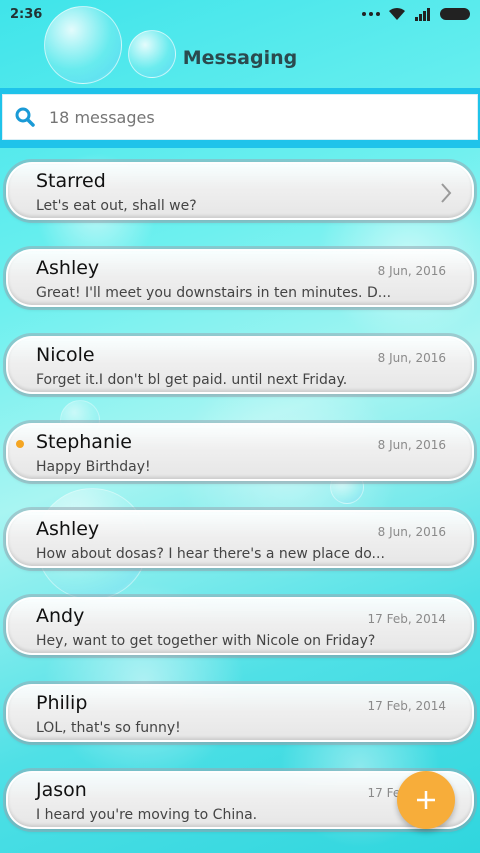 The height and width of the screenshot is (853, 480). I want to click on new-message-button, so click(426, 800).